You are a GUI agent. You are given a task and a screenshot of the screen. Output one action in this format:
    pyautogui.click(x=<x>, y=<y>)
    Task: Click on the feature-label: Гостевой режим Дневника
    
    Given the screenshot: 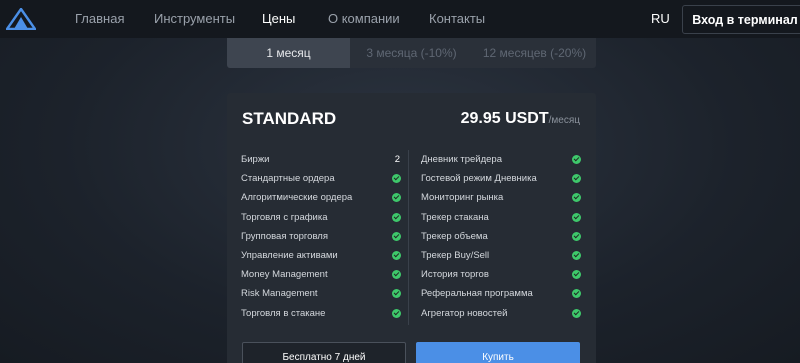 What is the action you would take?
    pyautogui.click(x=479, y=179)
    